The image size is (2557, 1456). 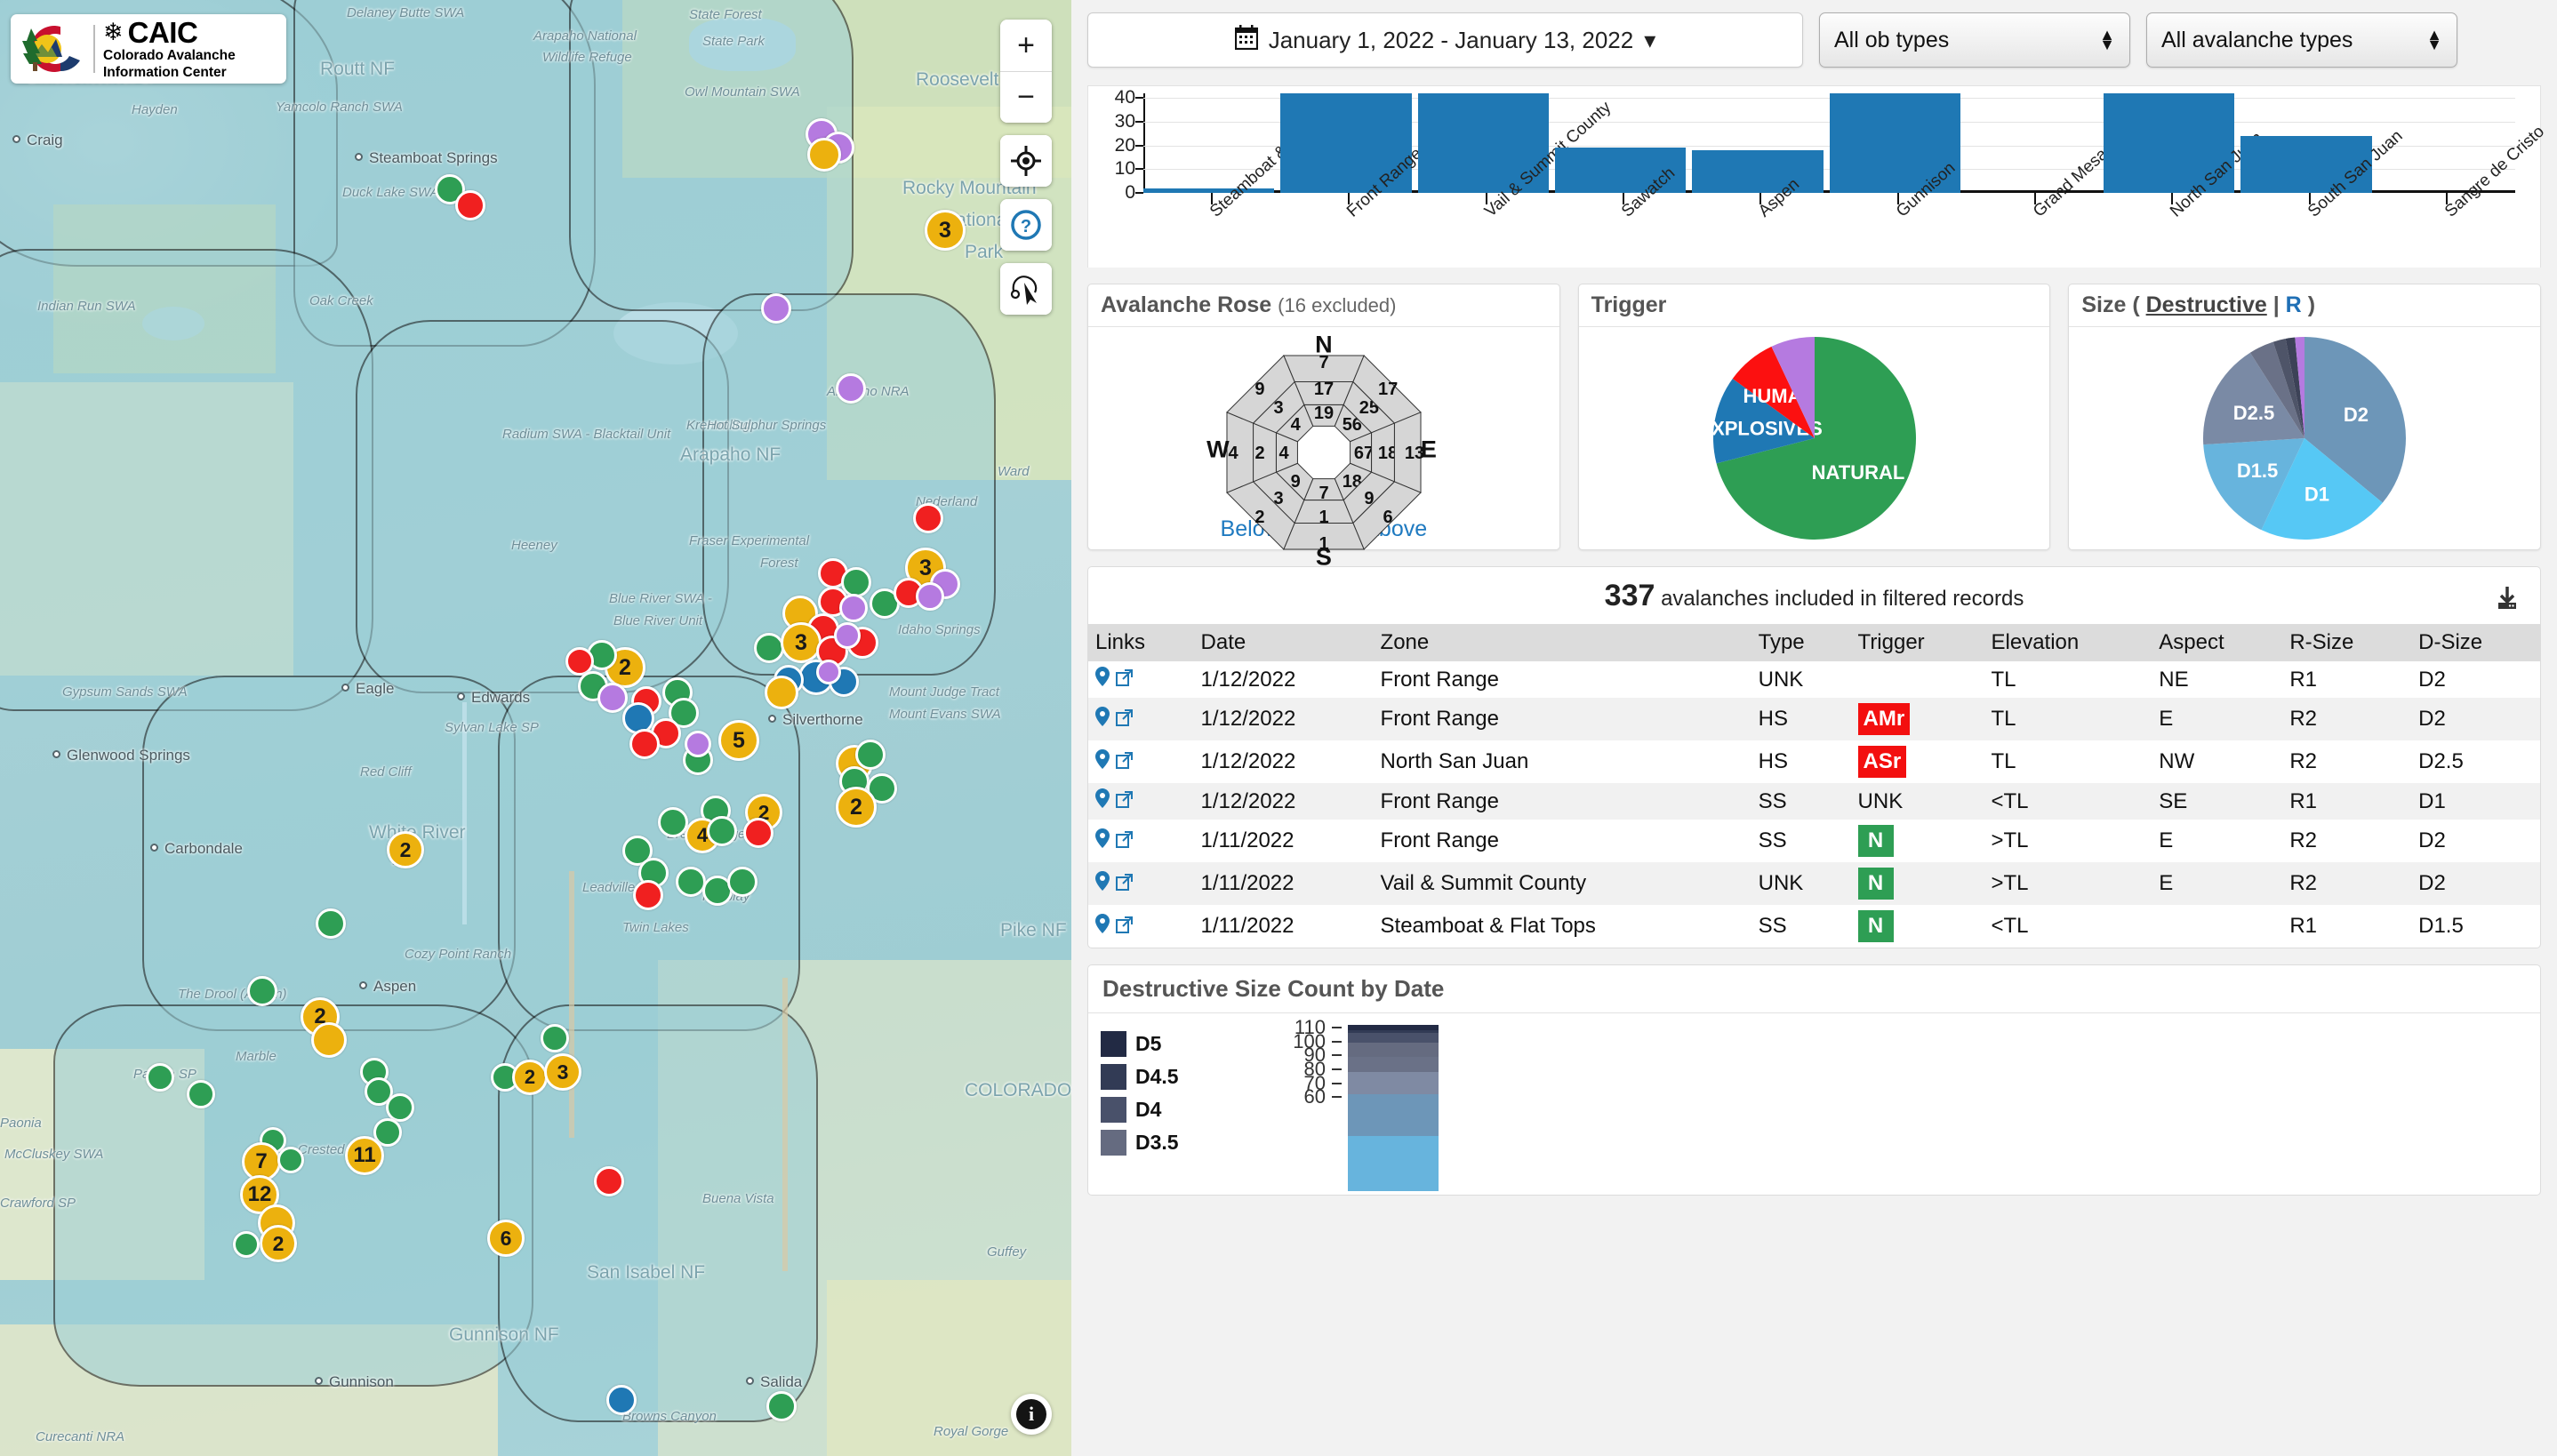 I want to click on locate-control-group, so click(x=1026, y=161).